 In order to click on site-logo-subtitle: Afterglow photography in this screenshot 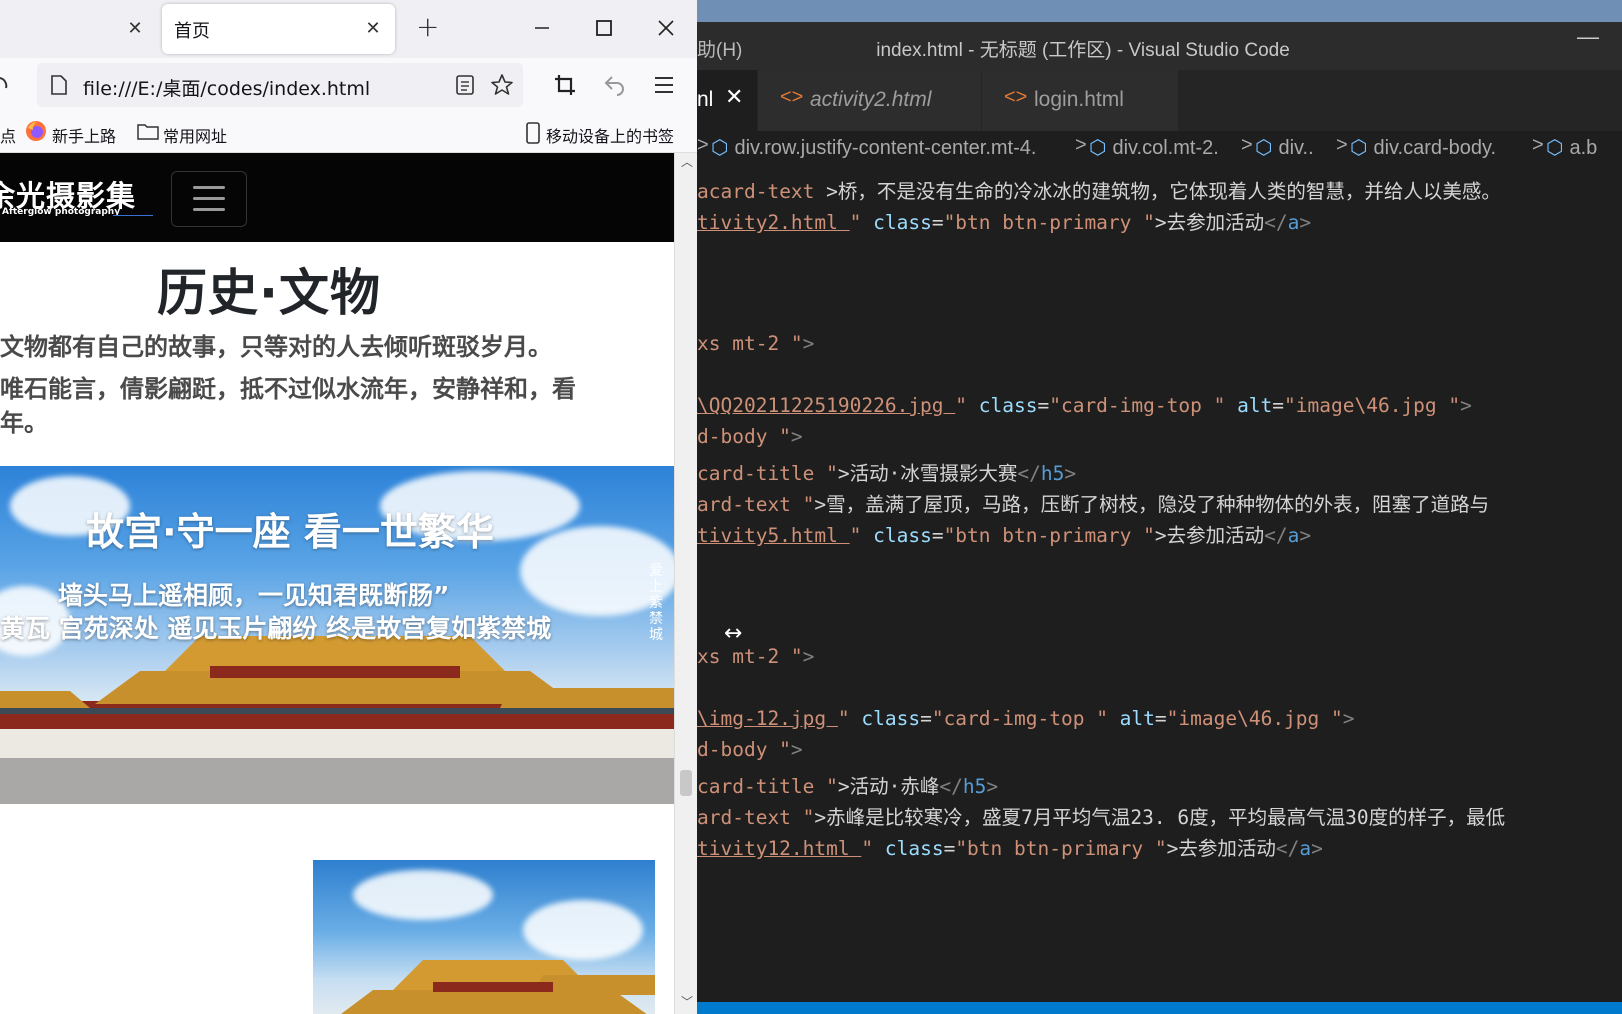, I will do `click(61, 212)`.